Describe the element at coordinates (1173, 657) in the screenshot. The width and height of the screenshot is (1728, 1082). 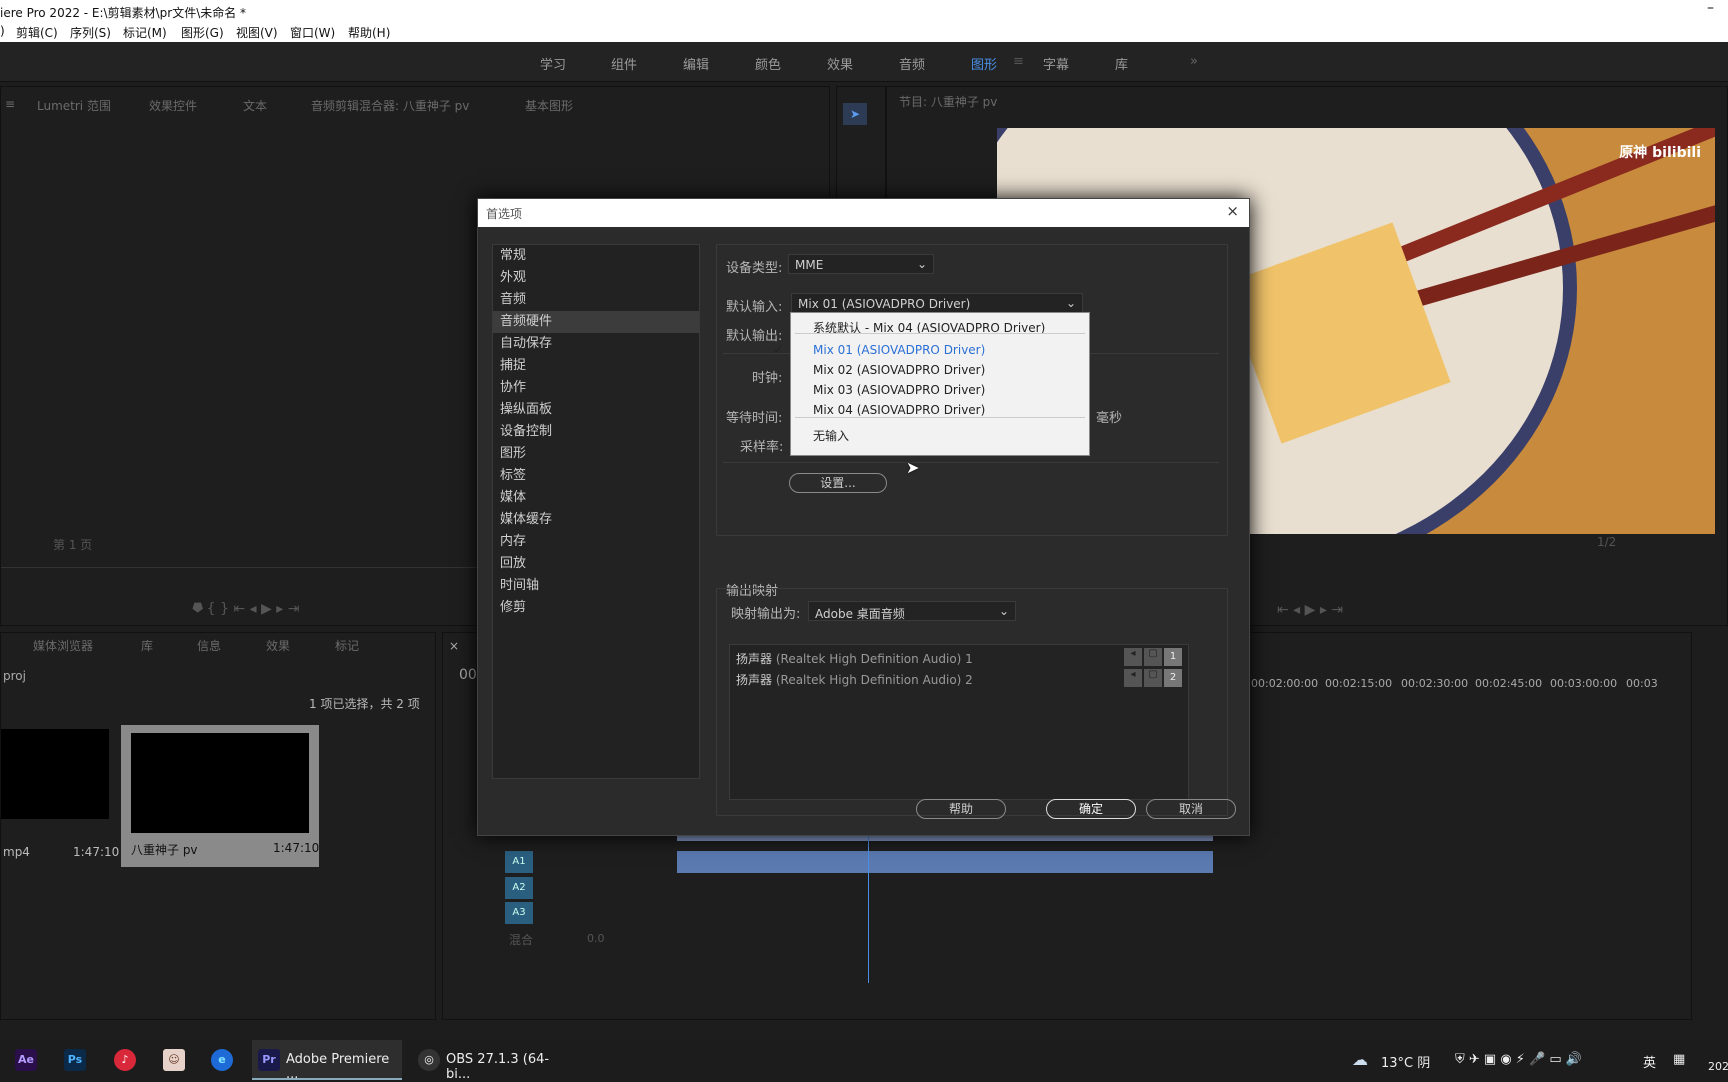
I see `channel-badge: 1` at that location.